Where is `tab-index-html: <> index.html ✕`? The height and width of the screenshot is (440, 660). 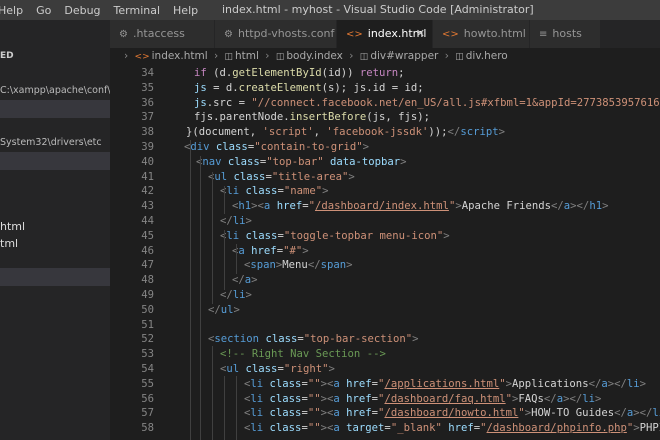 tab-index-html: <> index.html ✕ is located at coordinates (385, 34).